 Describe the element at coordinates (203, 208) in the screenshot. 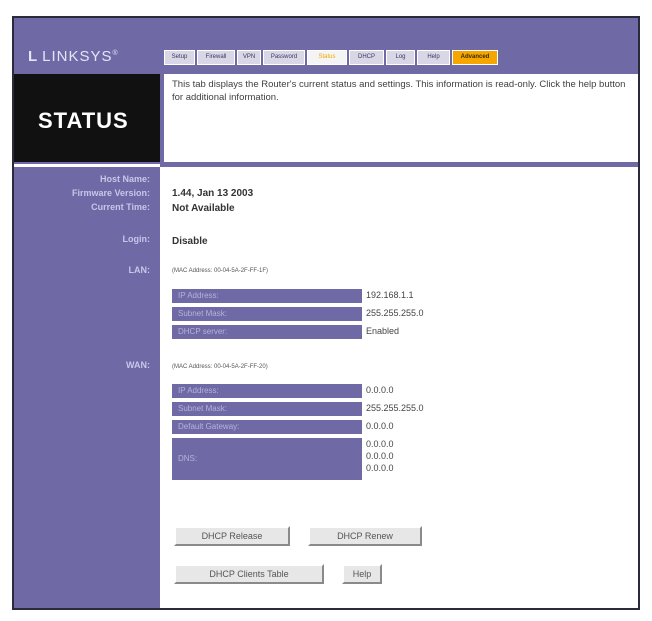

I see `current-time-value: Not Available` at that location.